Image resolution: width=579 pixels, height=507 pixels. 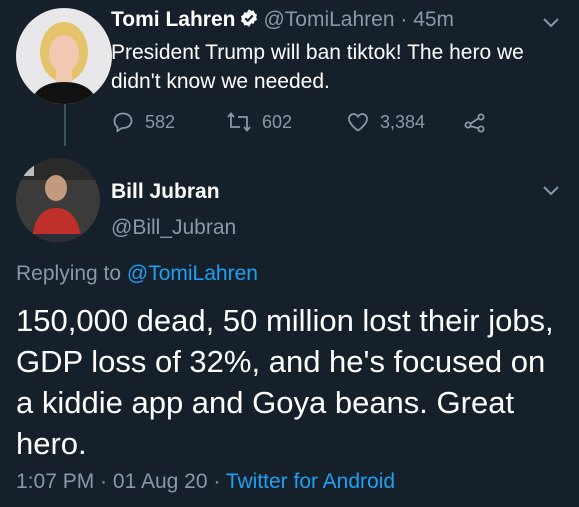 I want to click on parent-header: Tomi Lahren @TomiLahren · 45m, so click(x=282, y=21).